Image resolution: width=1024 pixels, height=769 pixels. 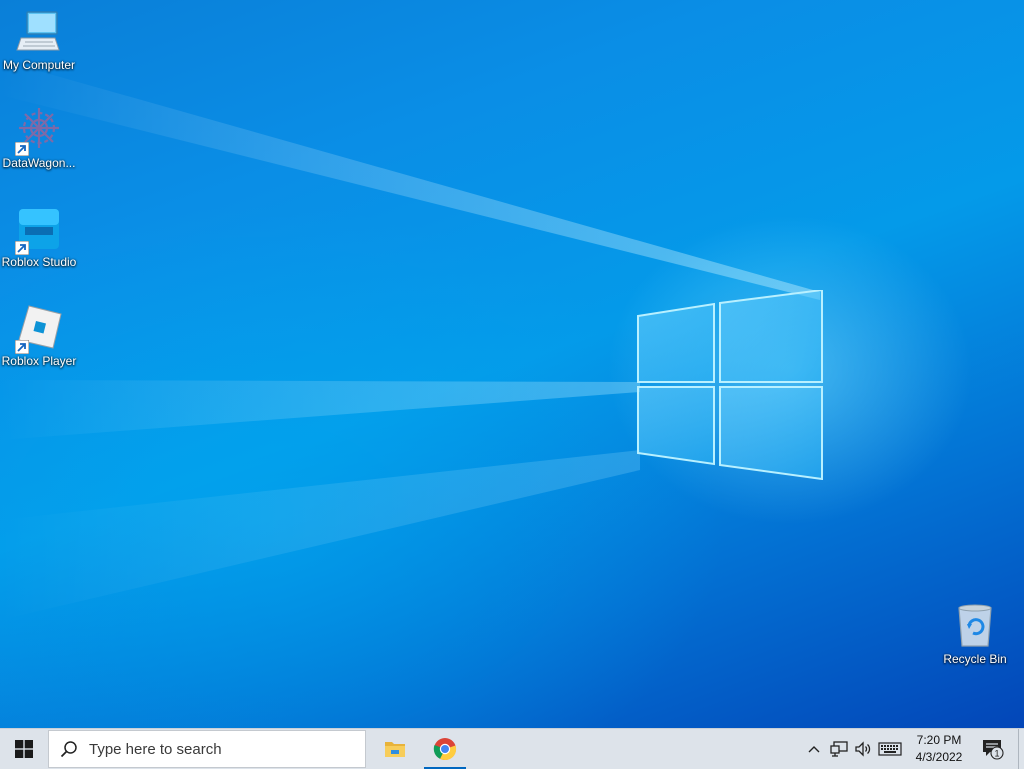 I want to click on taskbar-file-explorer-button, so click(x=395, y=749).